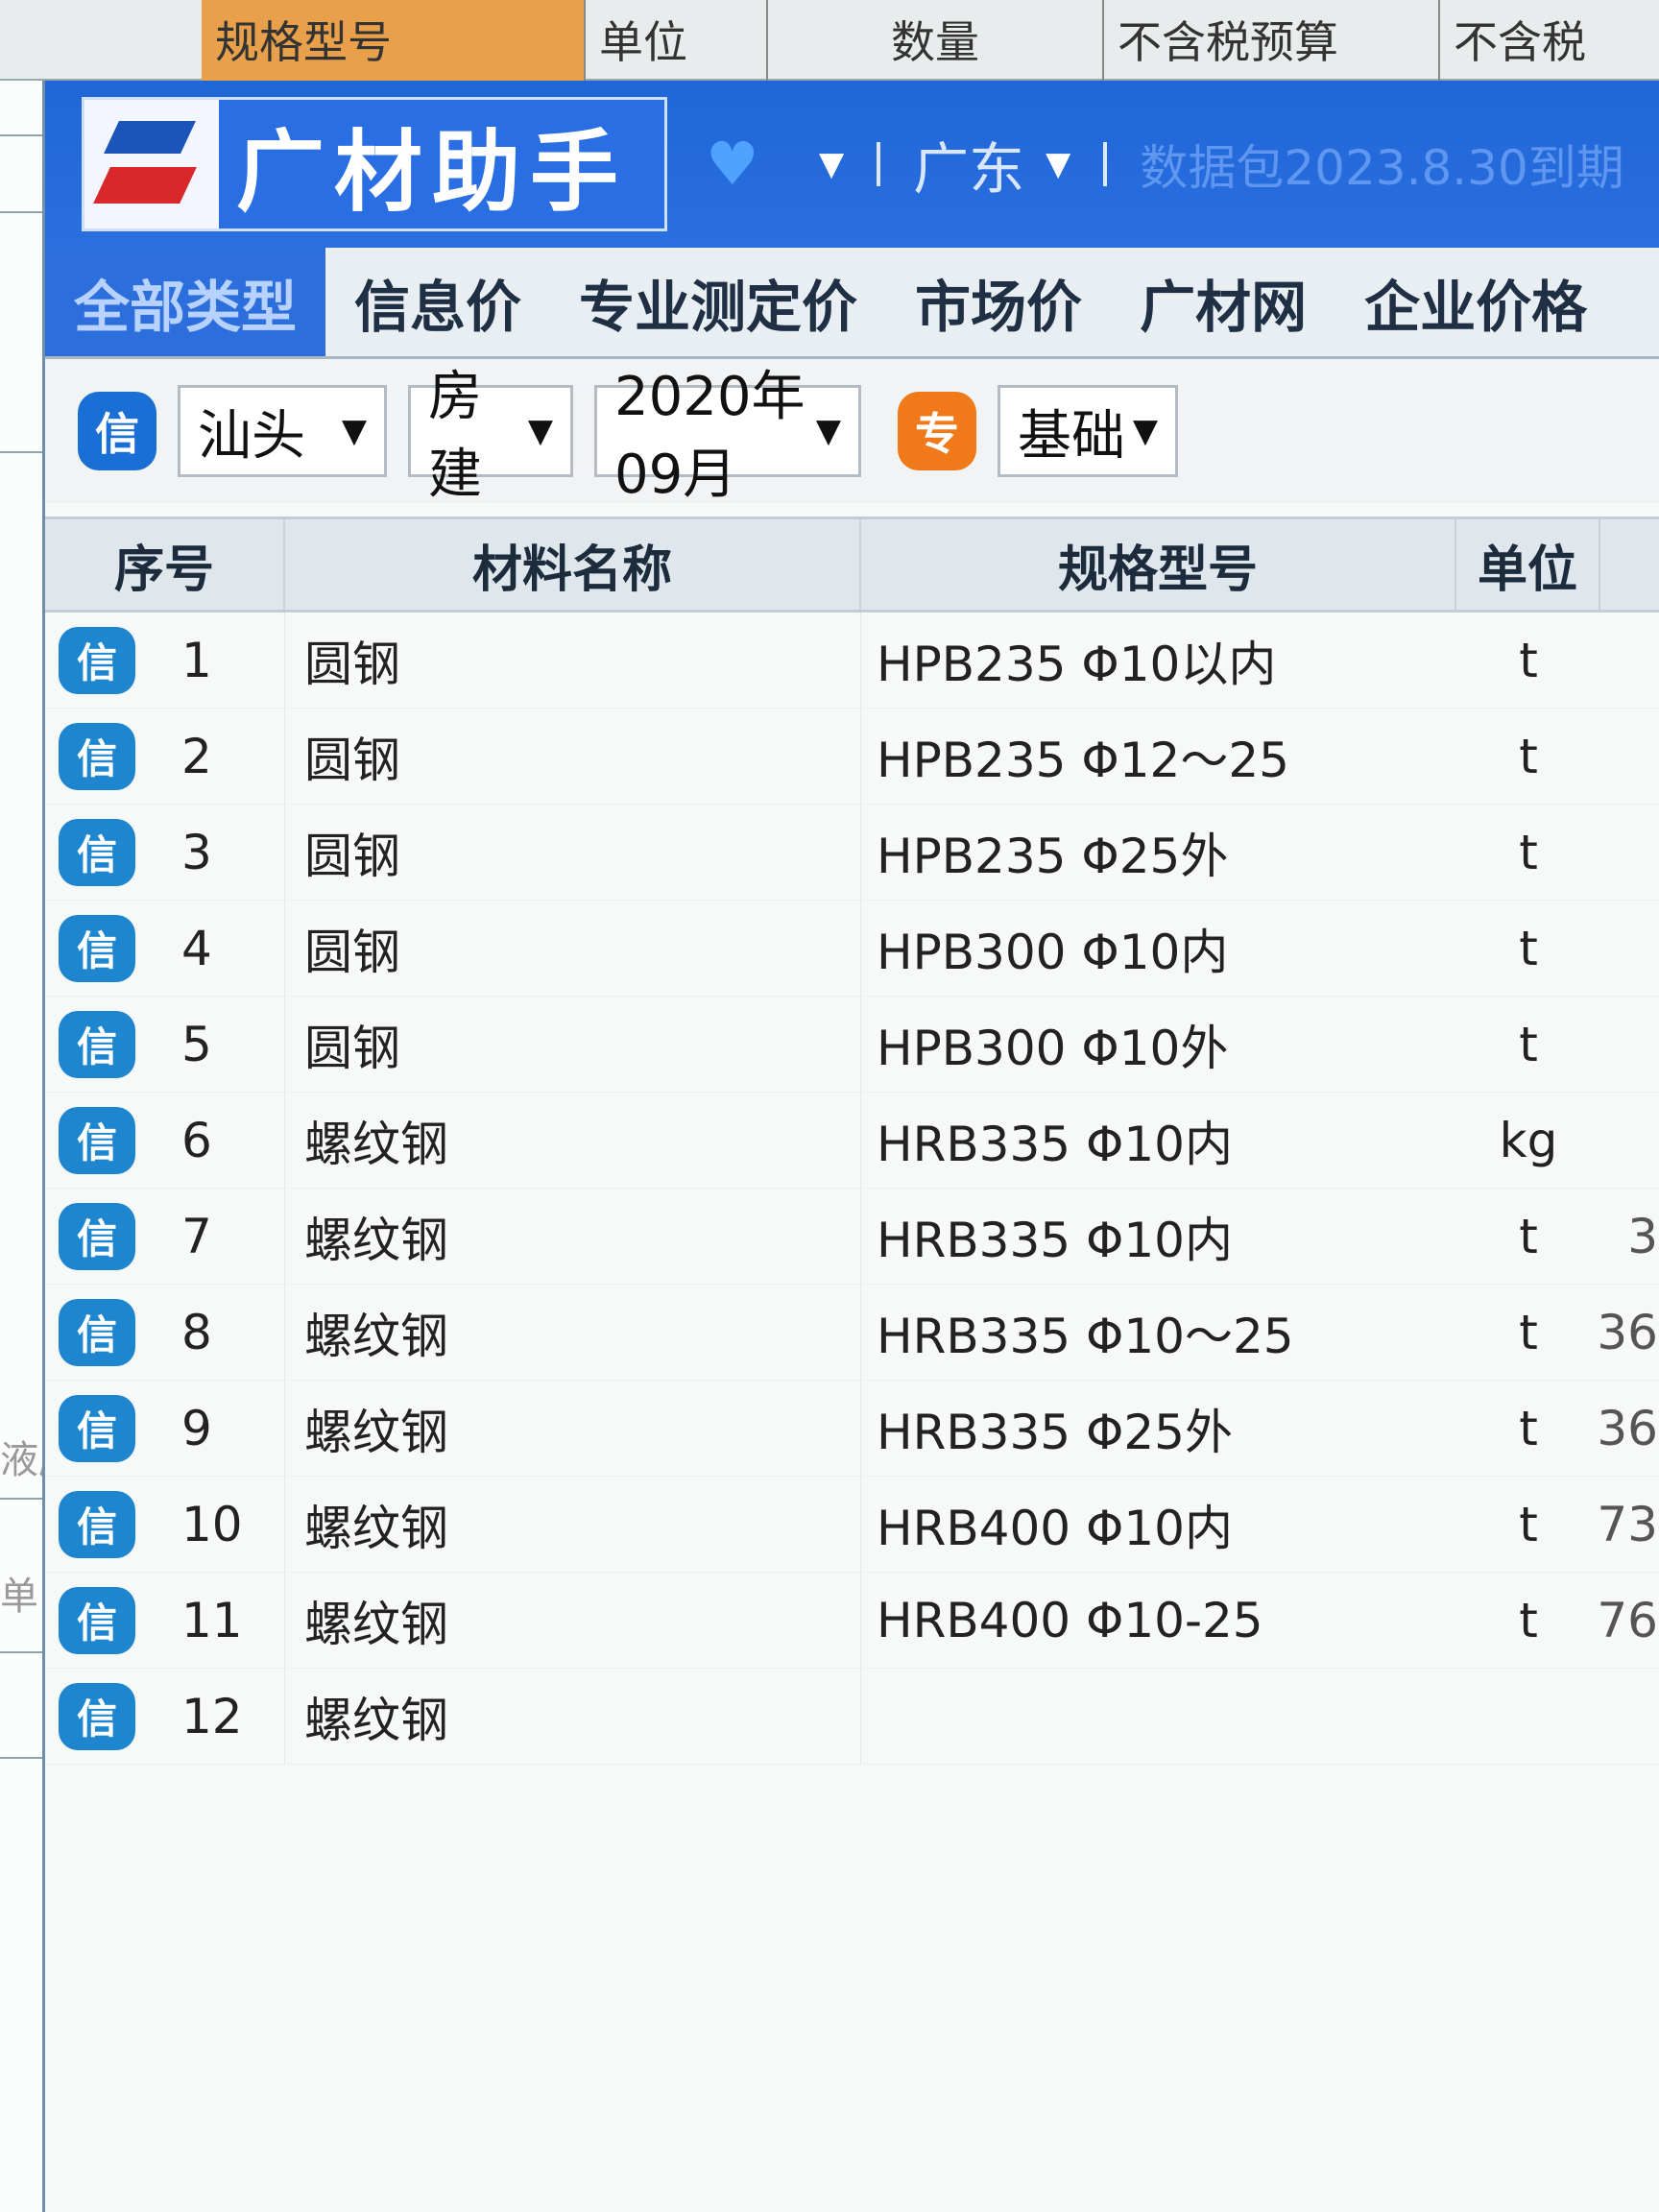 This screenshot has height=2212, width=1659. Describe the element at coordinates (1223, 302) in the screenshot. I see `tab-gcw: 广材网` at that location.